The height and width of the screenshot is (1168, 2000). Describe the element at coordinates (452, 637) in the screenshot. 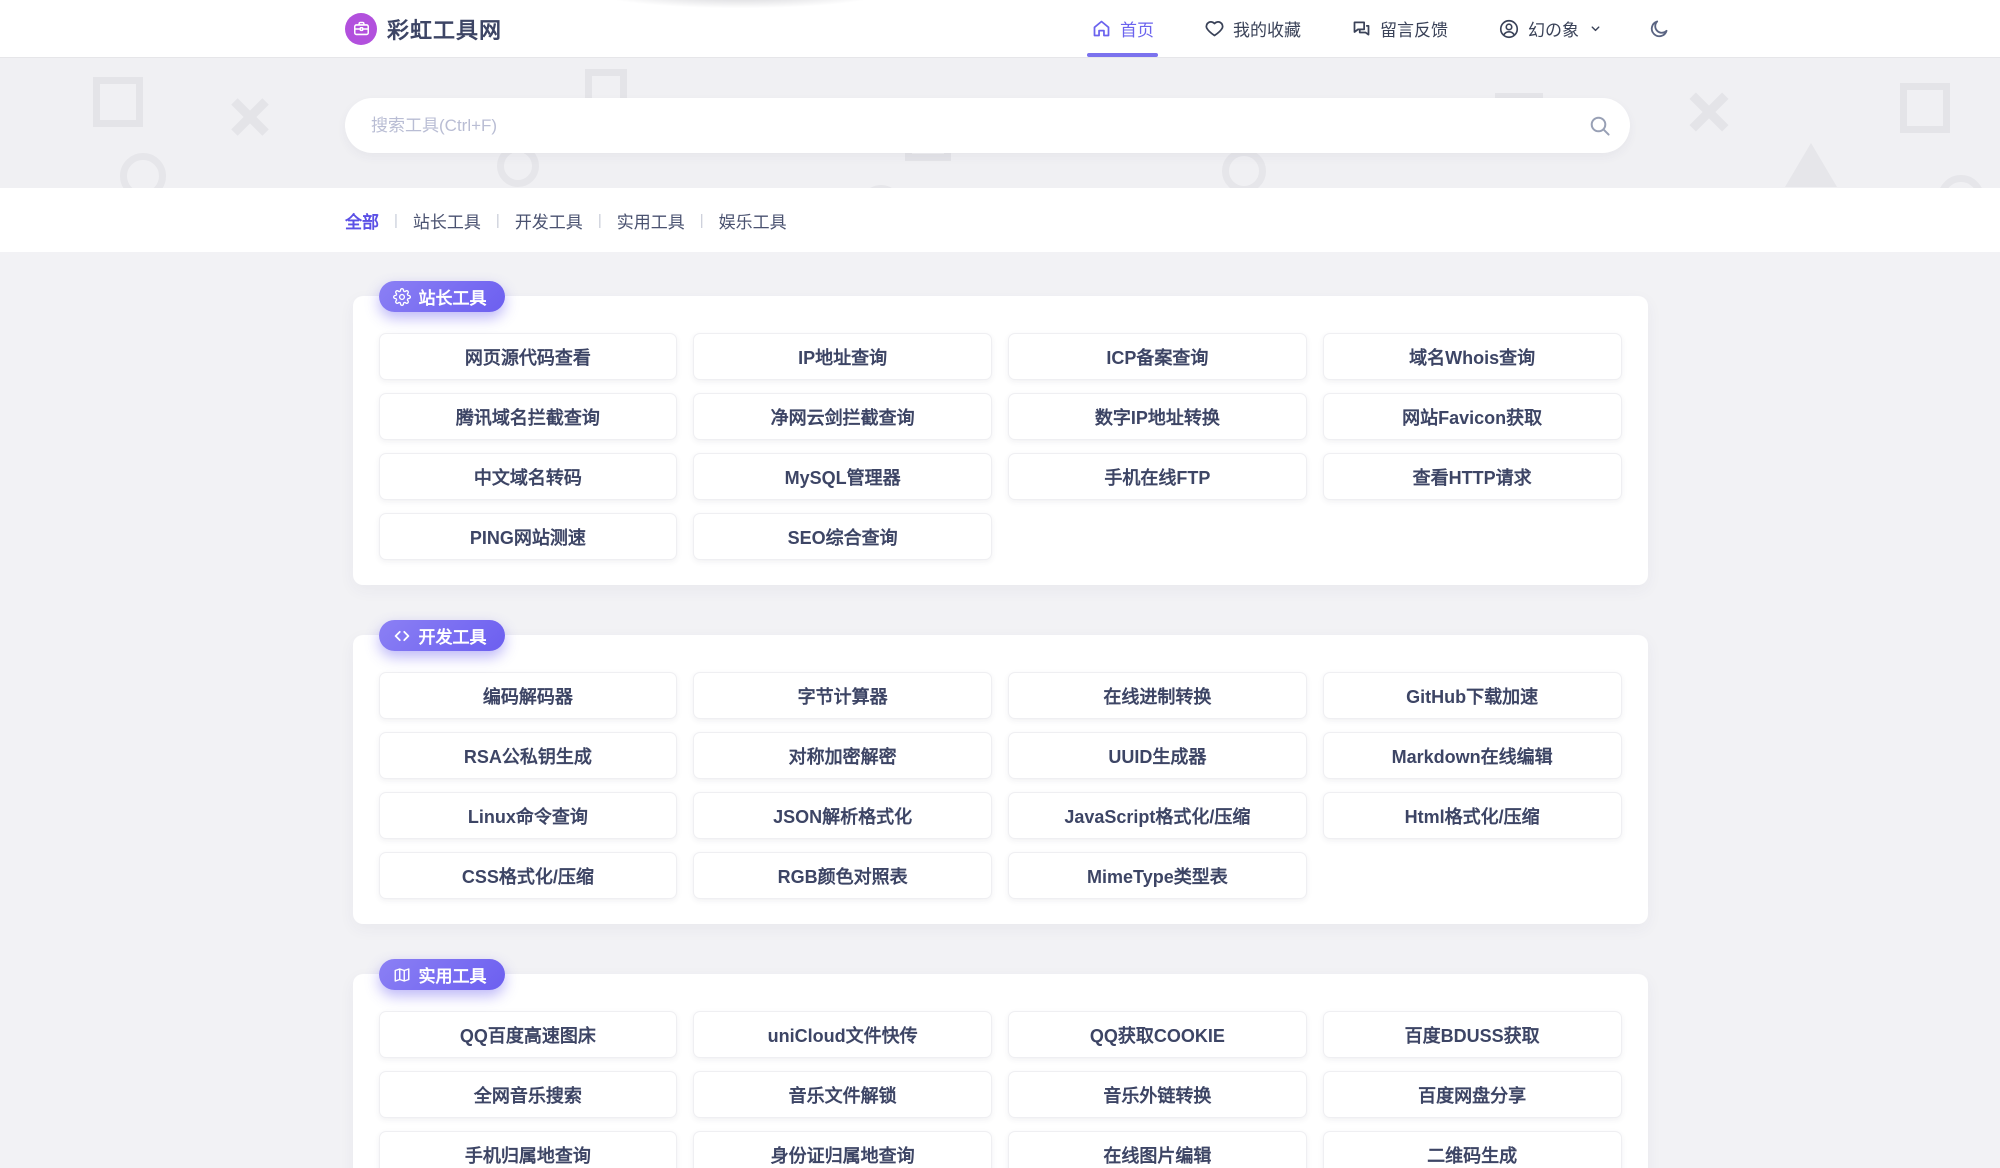

I see `section-title: 开发工具` at that location.